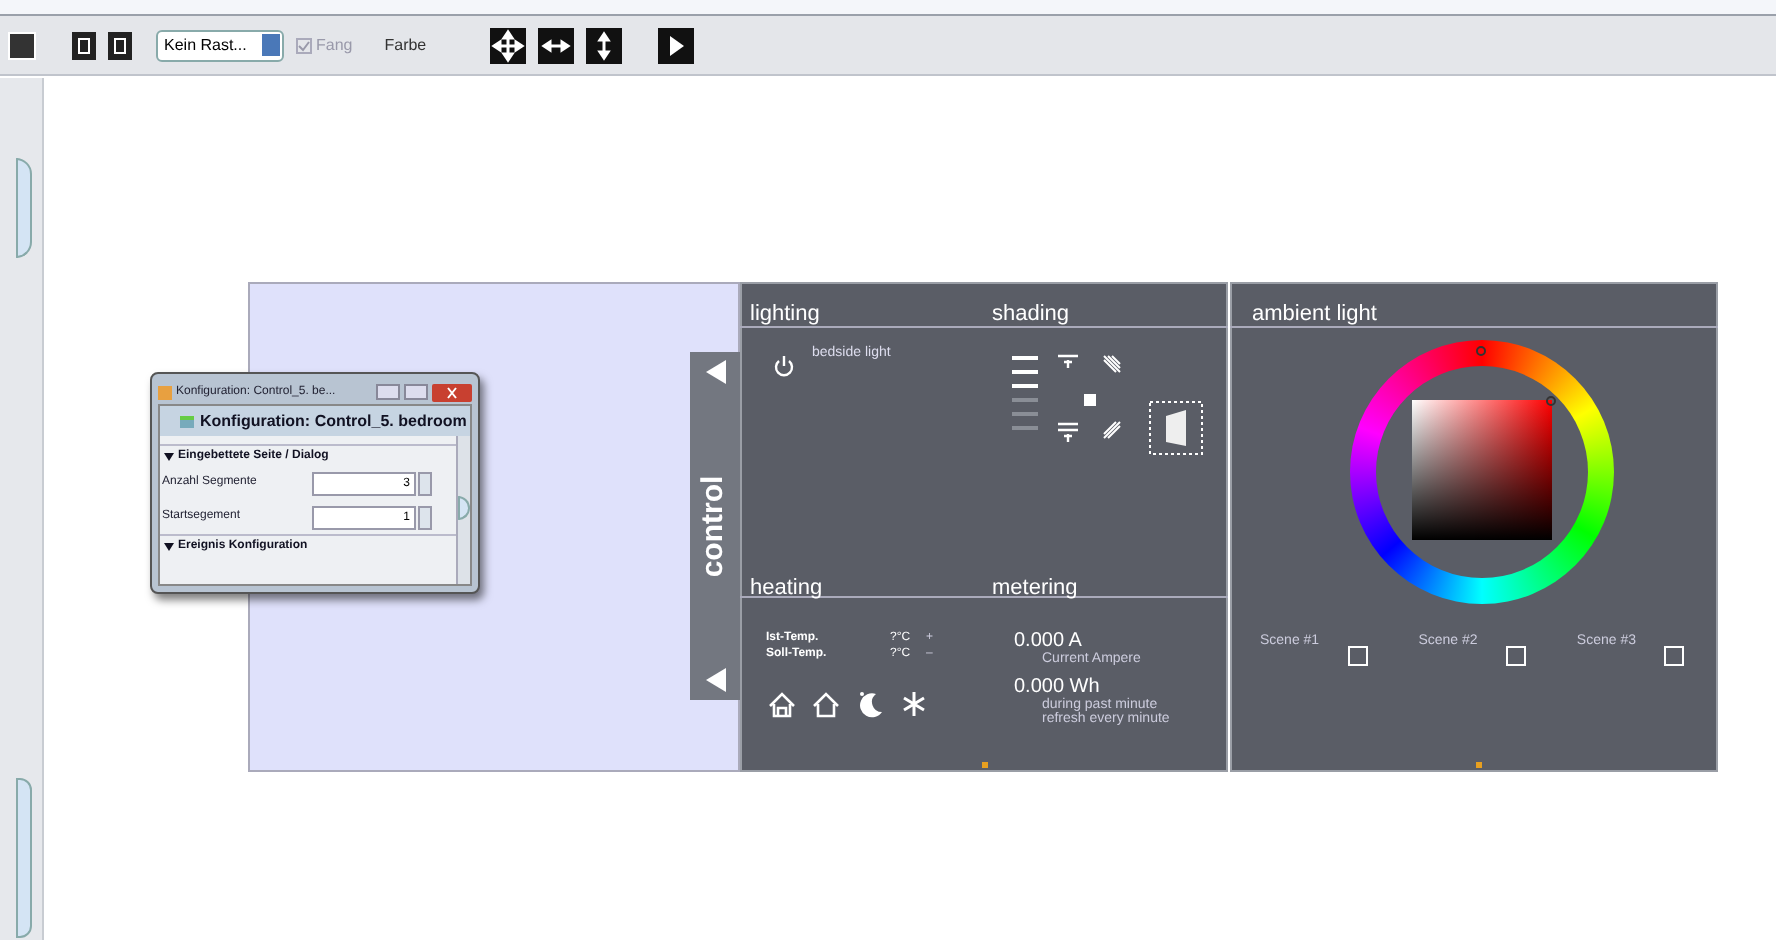  I want to click on snowflake-icon, so click(914, 704).